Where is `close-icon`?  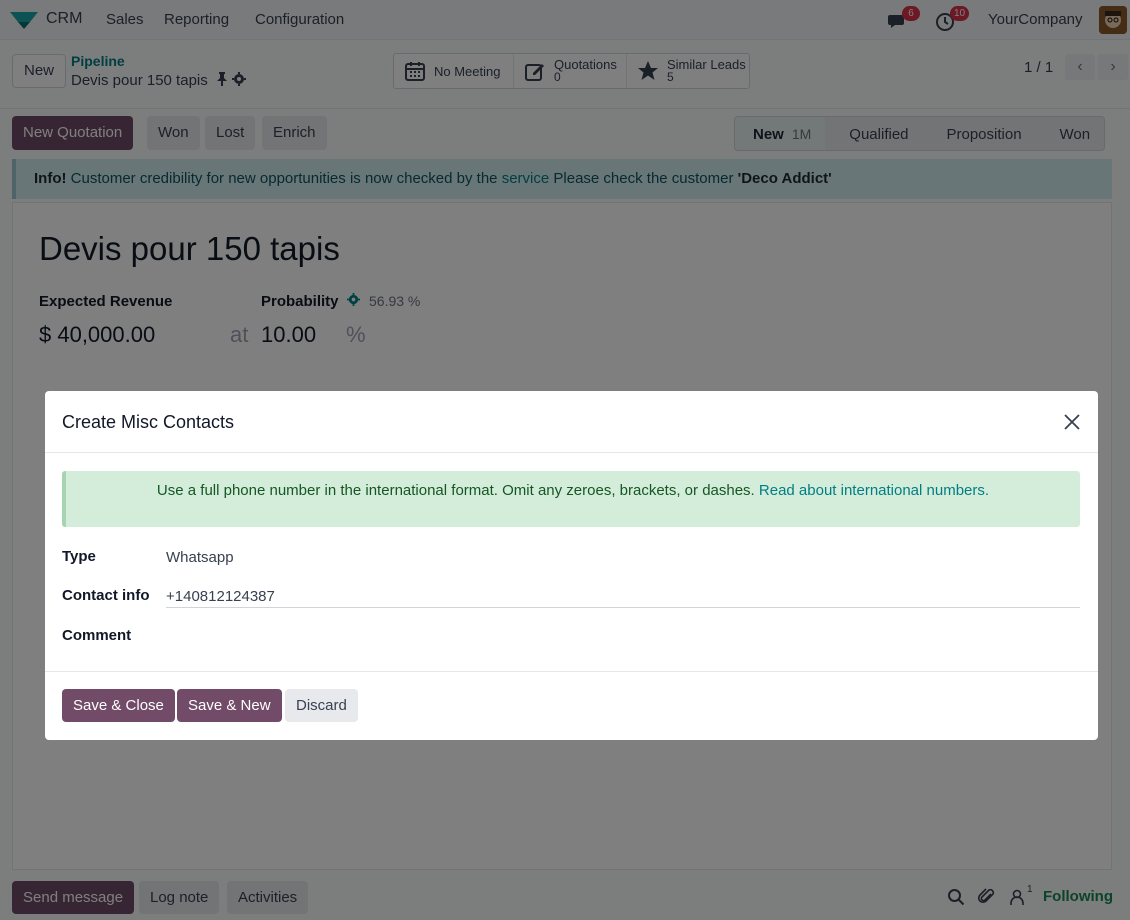 close-icon is located at coordinates (1072, 422).